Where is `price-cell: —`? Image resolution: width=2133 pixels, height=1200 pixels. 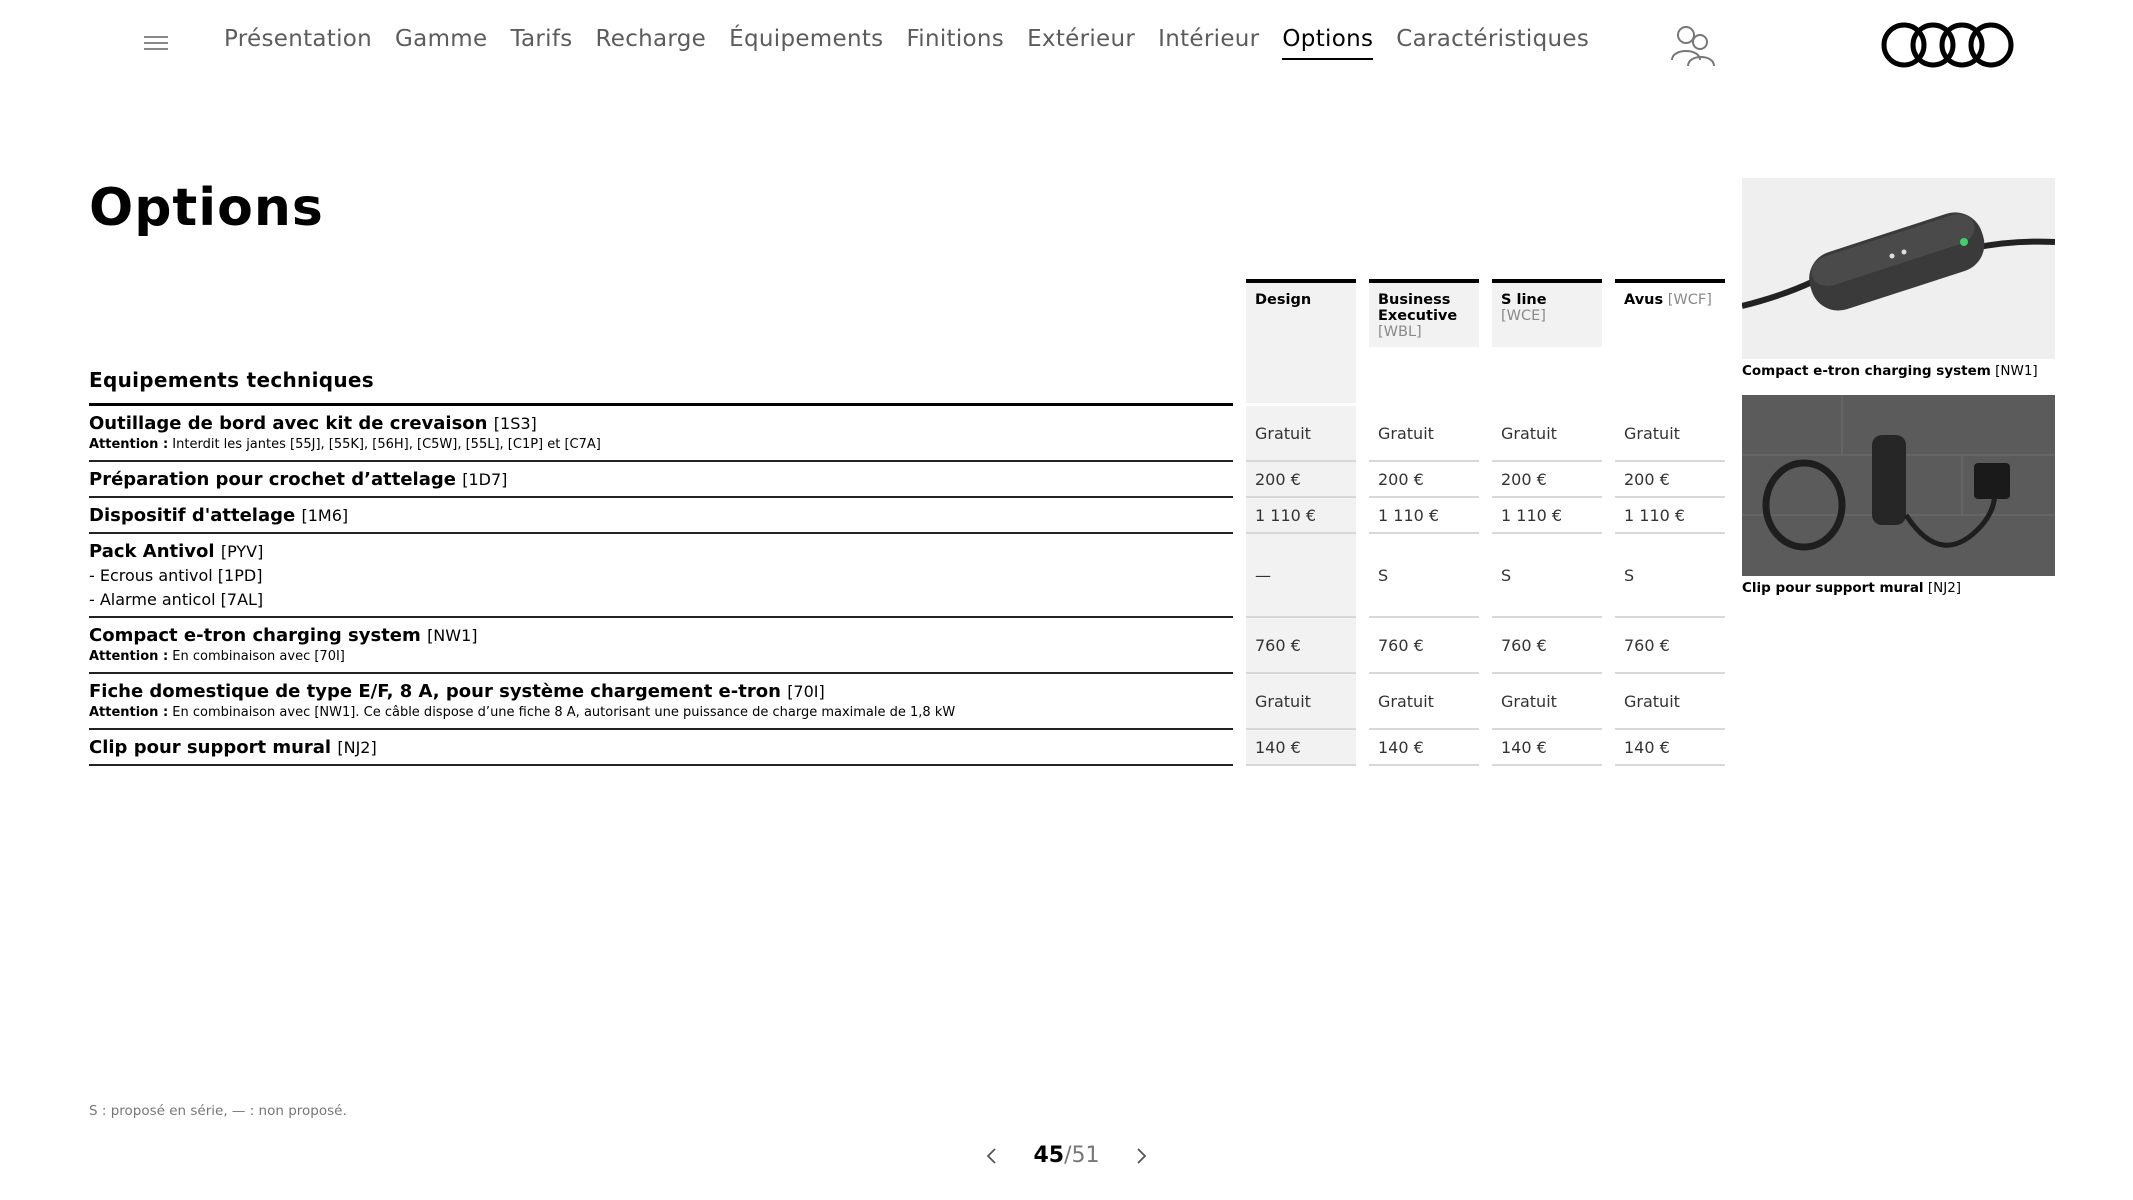
price-cell: — is located at coordinates (1301, 576).